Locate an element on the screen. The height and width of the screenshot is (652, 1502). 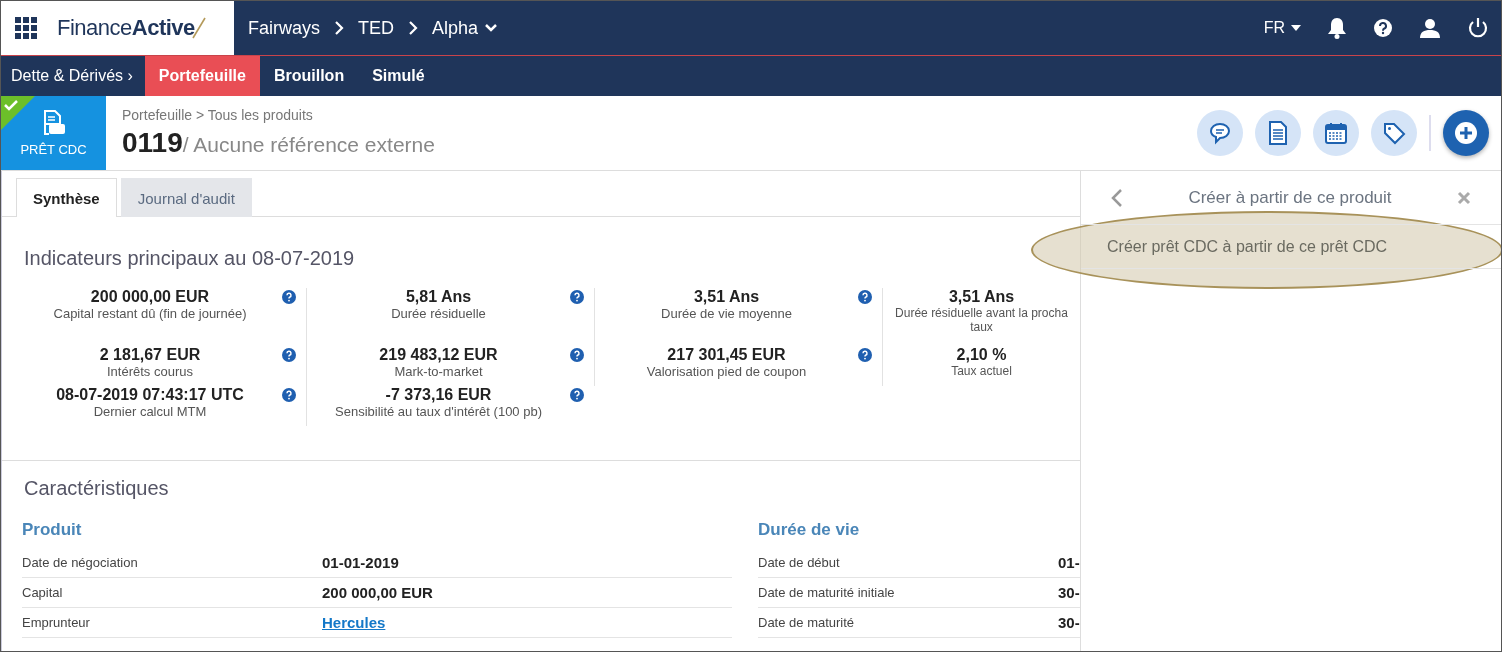
indicator-label: Dernier calcul MTM is located at coordinates (150, 411).